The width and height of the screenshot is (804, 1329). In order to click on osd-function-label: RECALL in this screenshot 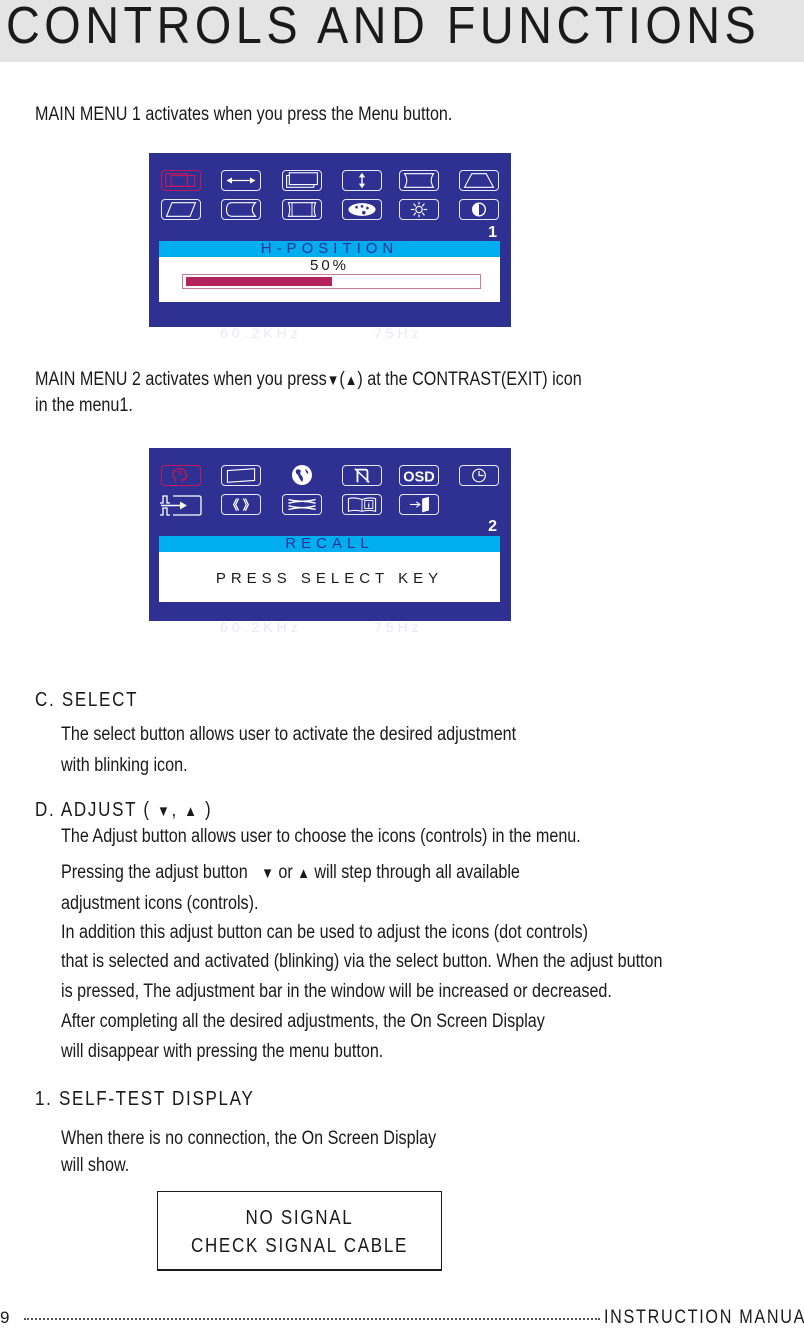, I will do `click(329, 544)`.